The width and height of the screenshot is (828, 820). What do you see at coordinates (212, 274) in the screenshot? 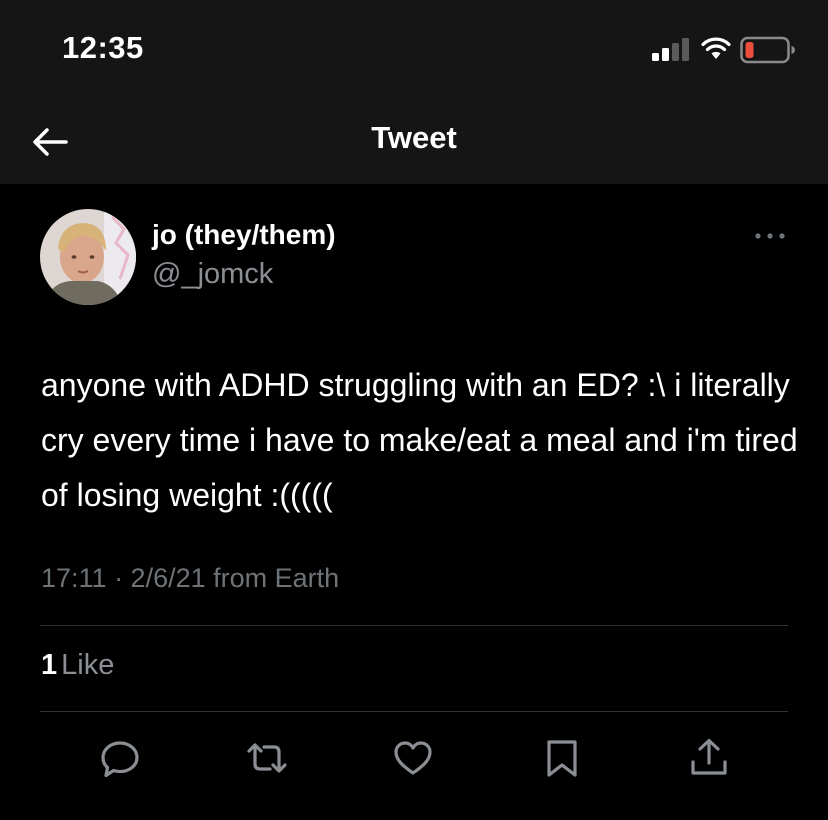
I see `author-handle: @_jomck` at bounding box center [212, 274].